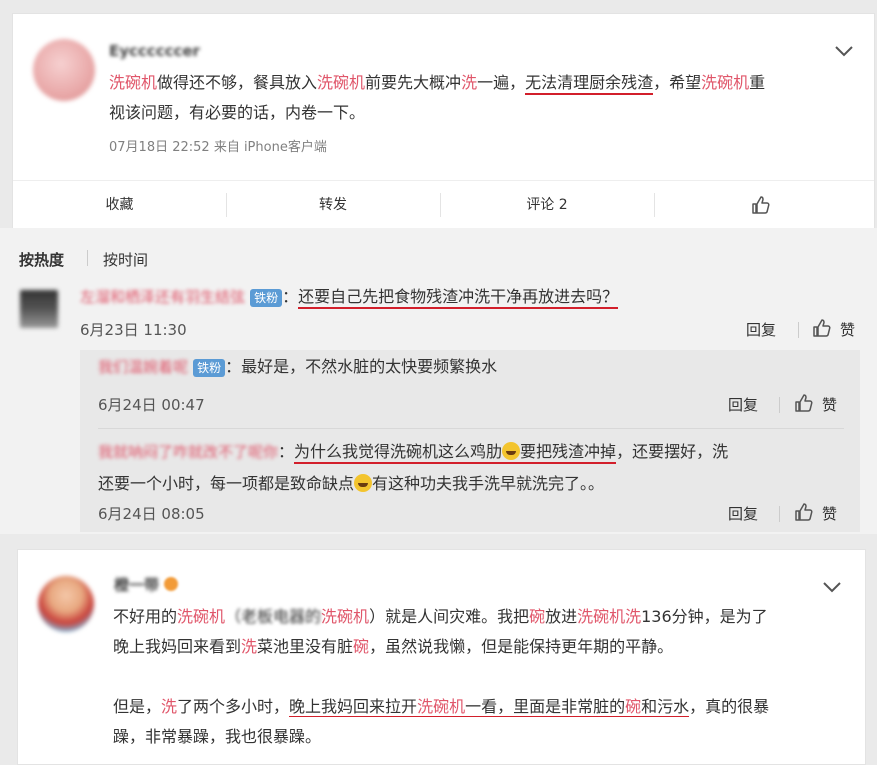  I want to click on comment-button: 评论 2, so click(547, 205).